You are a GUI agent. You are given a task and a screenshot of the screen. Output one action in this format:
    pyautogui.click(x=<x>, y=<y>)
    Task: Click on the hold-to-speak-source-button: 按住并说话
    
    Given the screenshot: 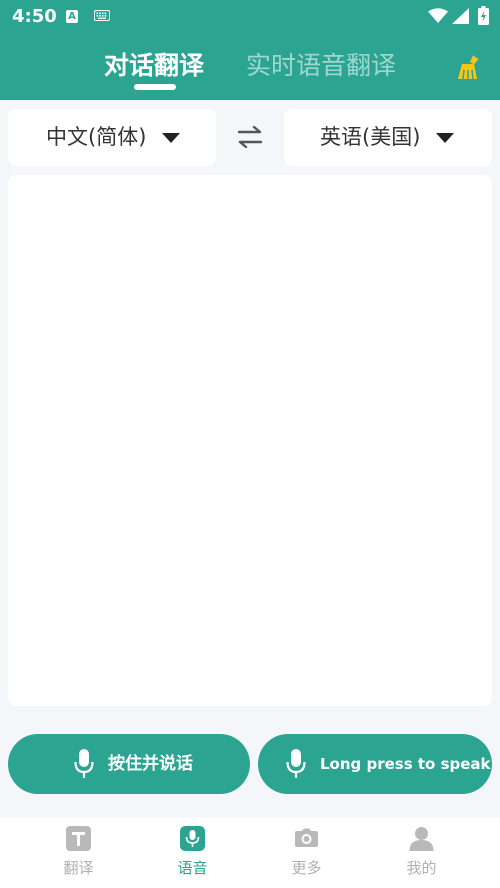 What is the action you would take?
    pyautogui.click(x=129, y=764)
    